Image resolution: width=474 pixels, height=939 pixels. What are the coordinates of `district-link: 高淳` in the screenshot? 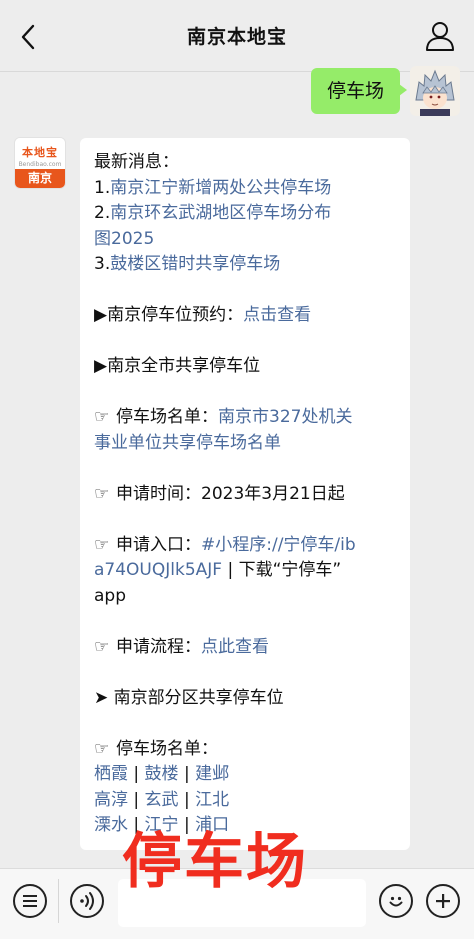 It's located at (111, 800).